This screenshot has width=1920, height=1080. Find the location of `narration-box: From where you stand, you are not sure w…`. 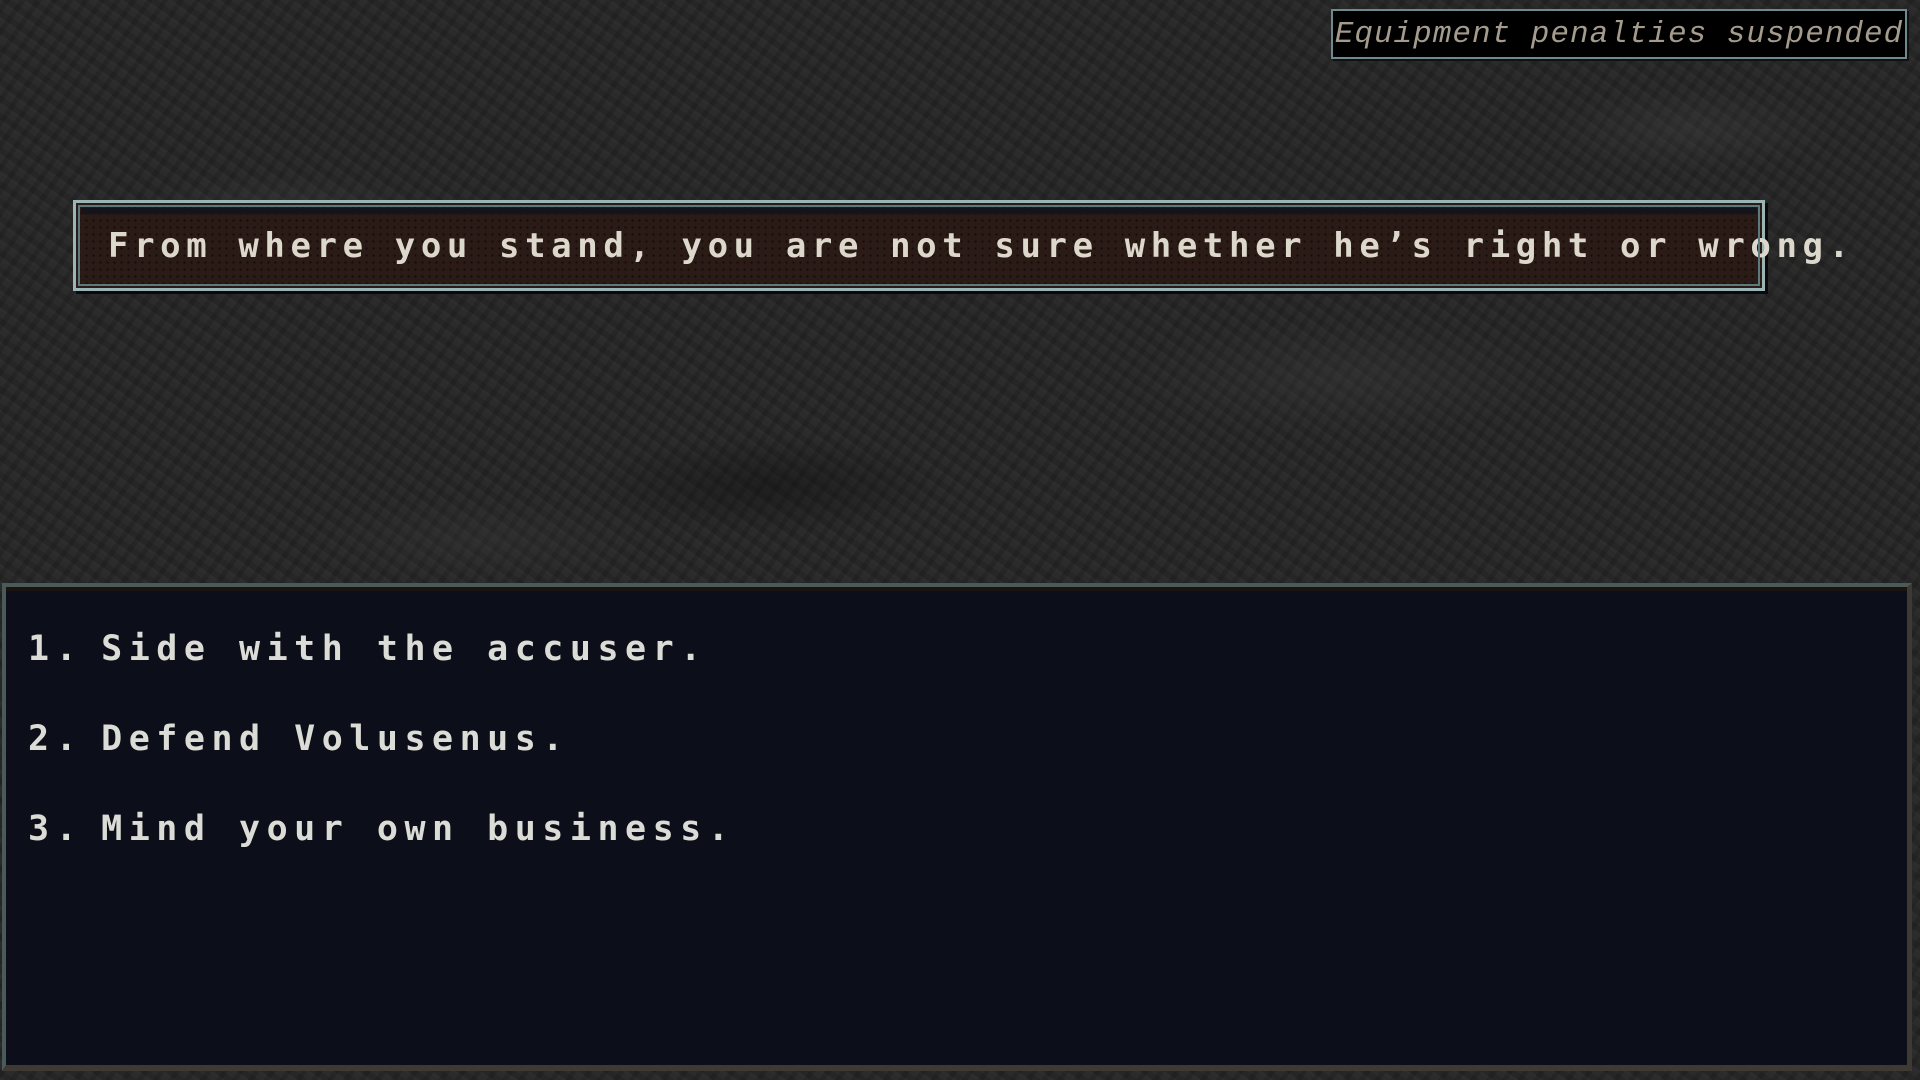

narration-box: From where you stand, you are not sure w… is located at coordinates (961, 245).